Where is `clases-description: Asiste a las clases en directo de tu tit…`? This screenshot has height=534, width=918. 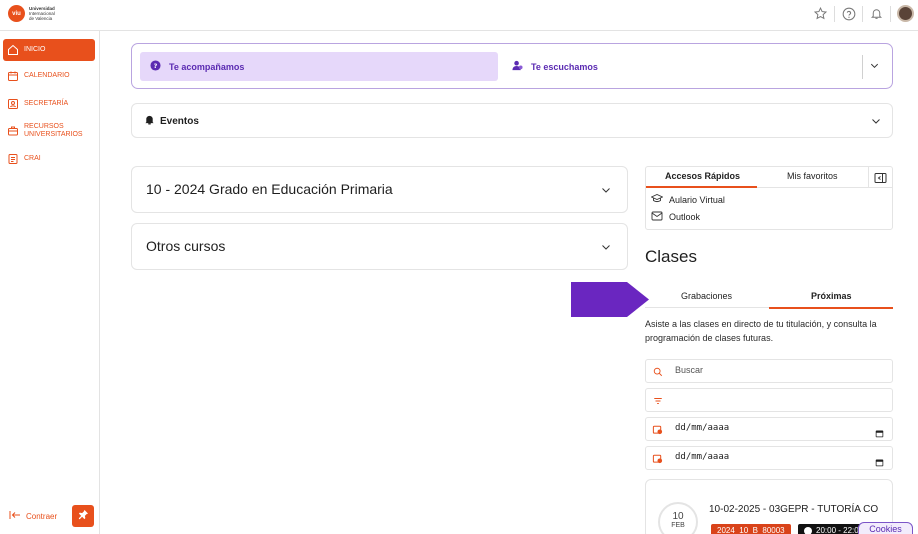 clases-description: Asiste a las clases en directo de tu tit… is located at coordinates (761, 331).